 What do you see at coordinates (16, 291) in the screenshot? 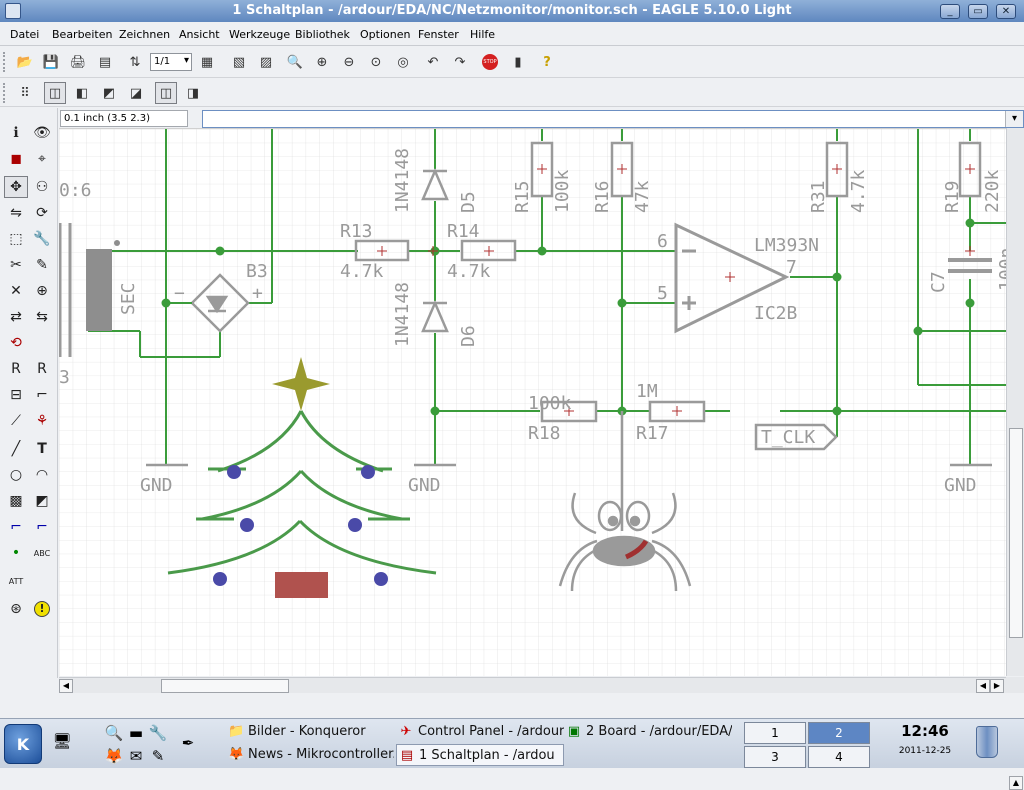
I see `delete-tool: ✕` at bounding box center [16, 291].